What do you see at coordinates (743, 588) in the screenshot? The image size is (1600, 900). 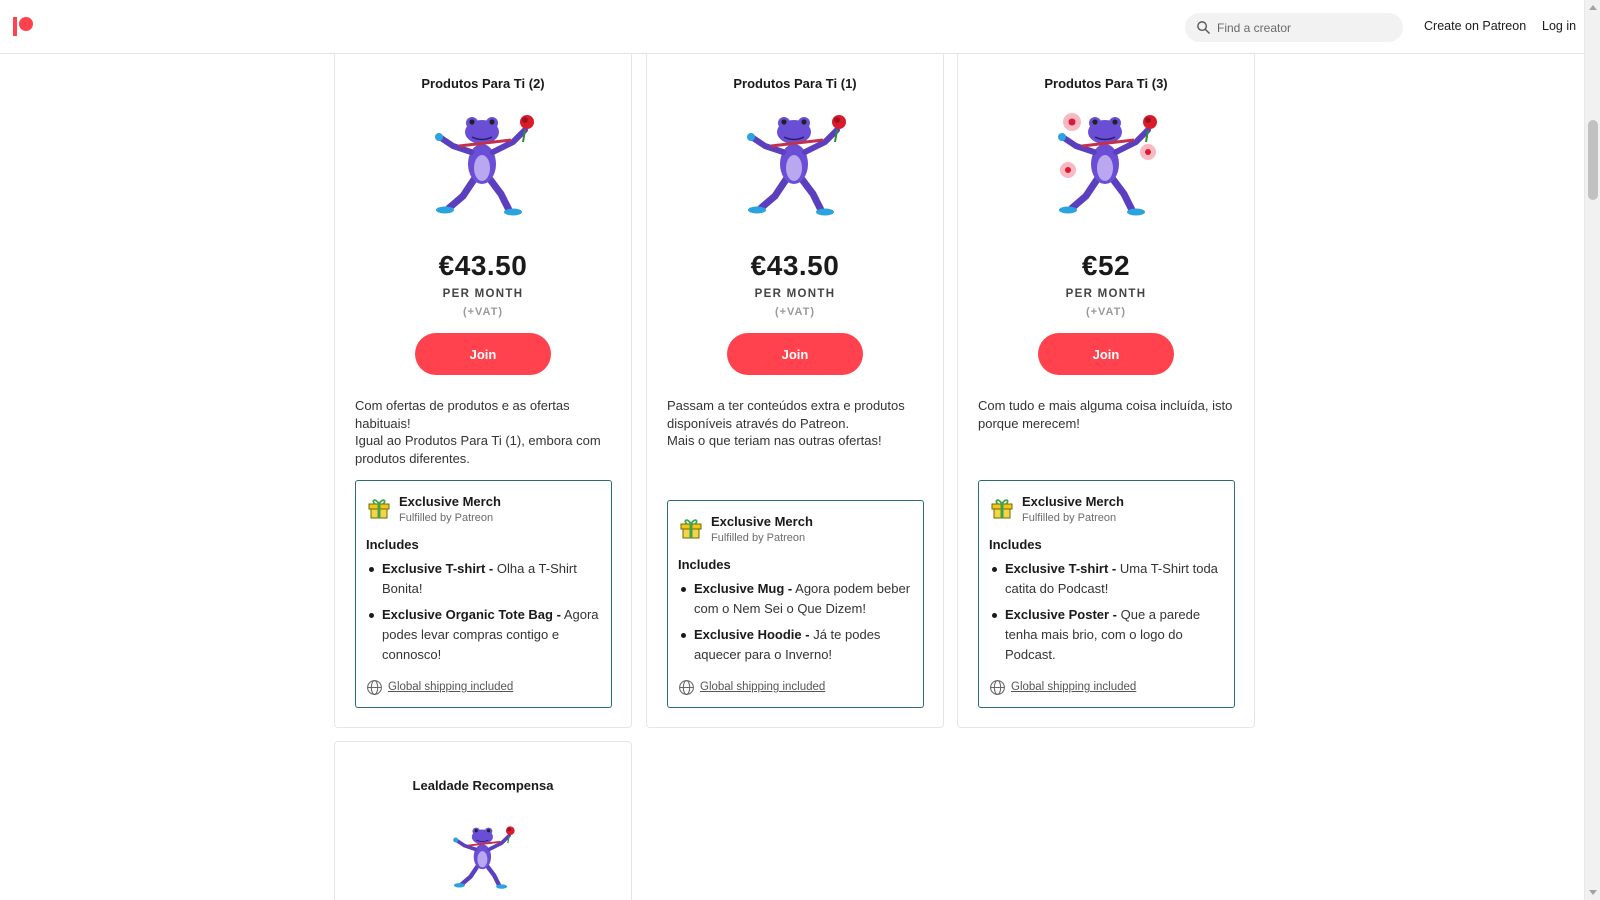 I see `item-name: Exclusive Mug -` at bounding box center [743, 588].